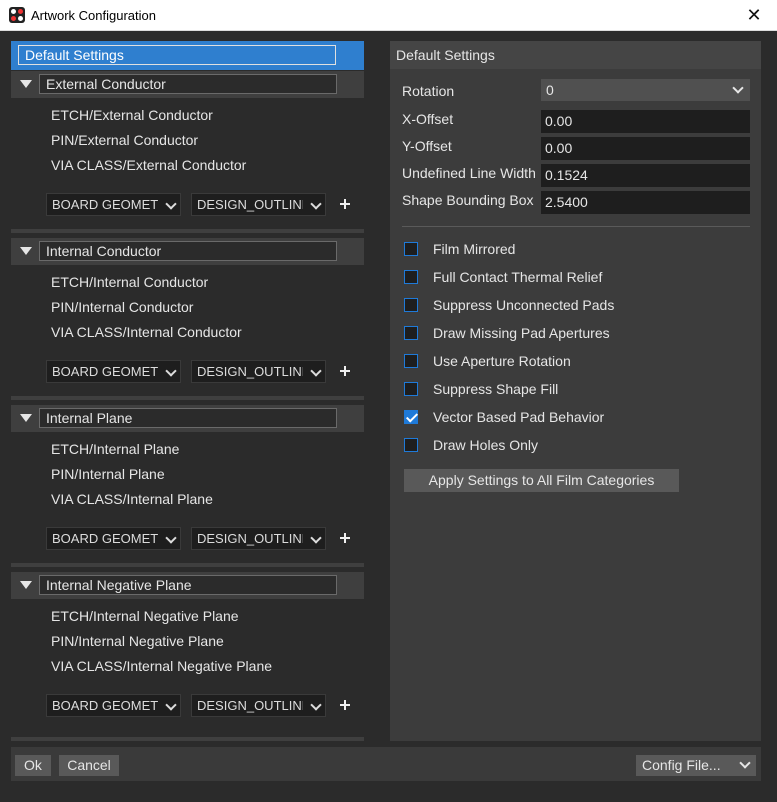  I want to click on close-icon: ✕, so click(754, 14).